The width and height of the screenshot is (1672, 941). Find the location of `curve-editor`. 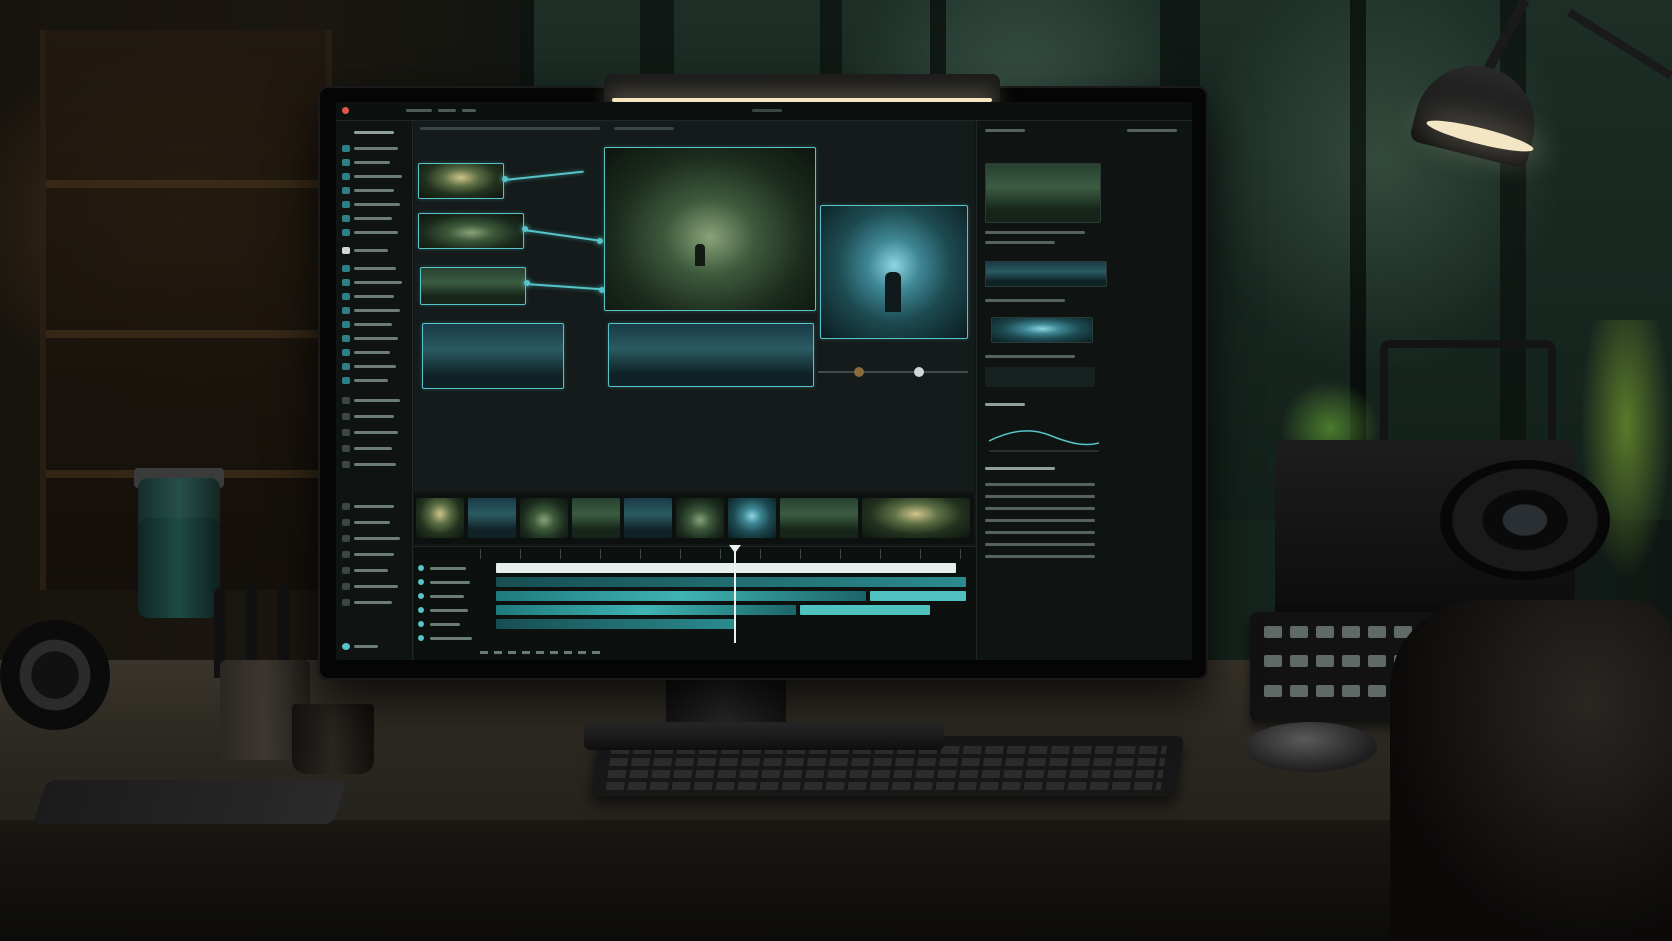

curve-editor is located at coordinates (1044, 437).